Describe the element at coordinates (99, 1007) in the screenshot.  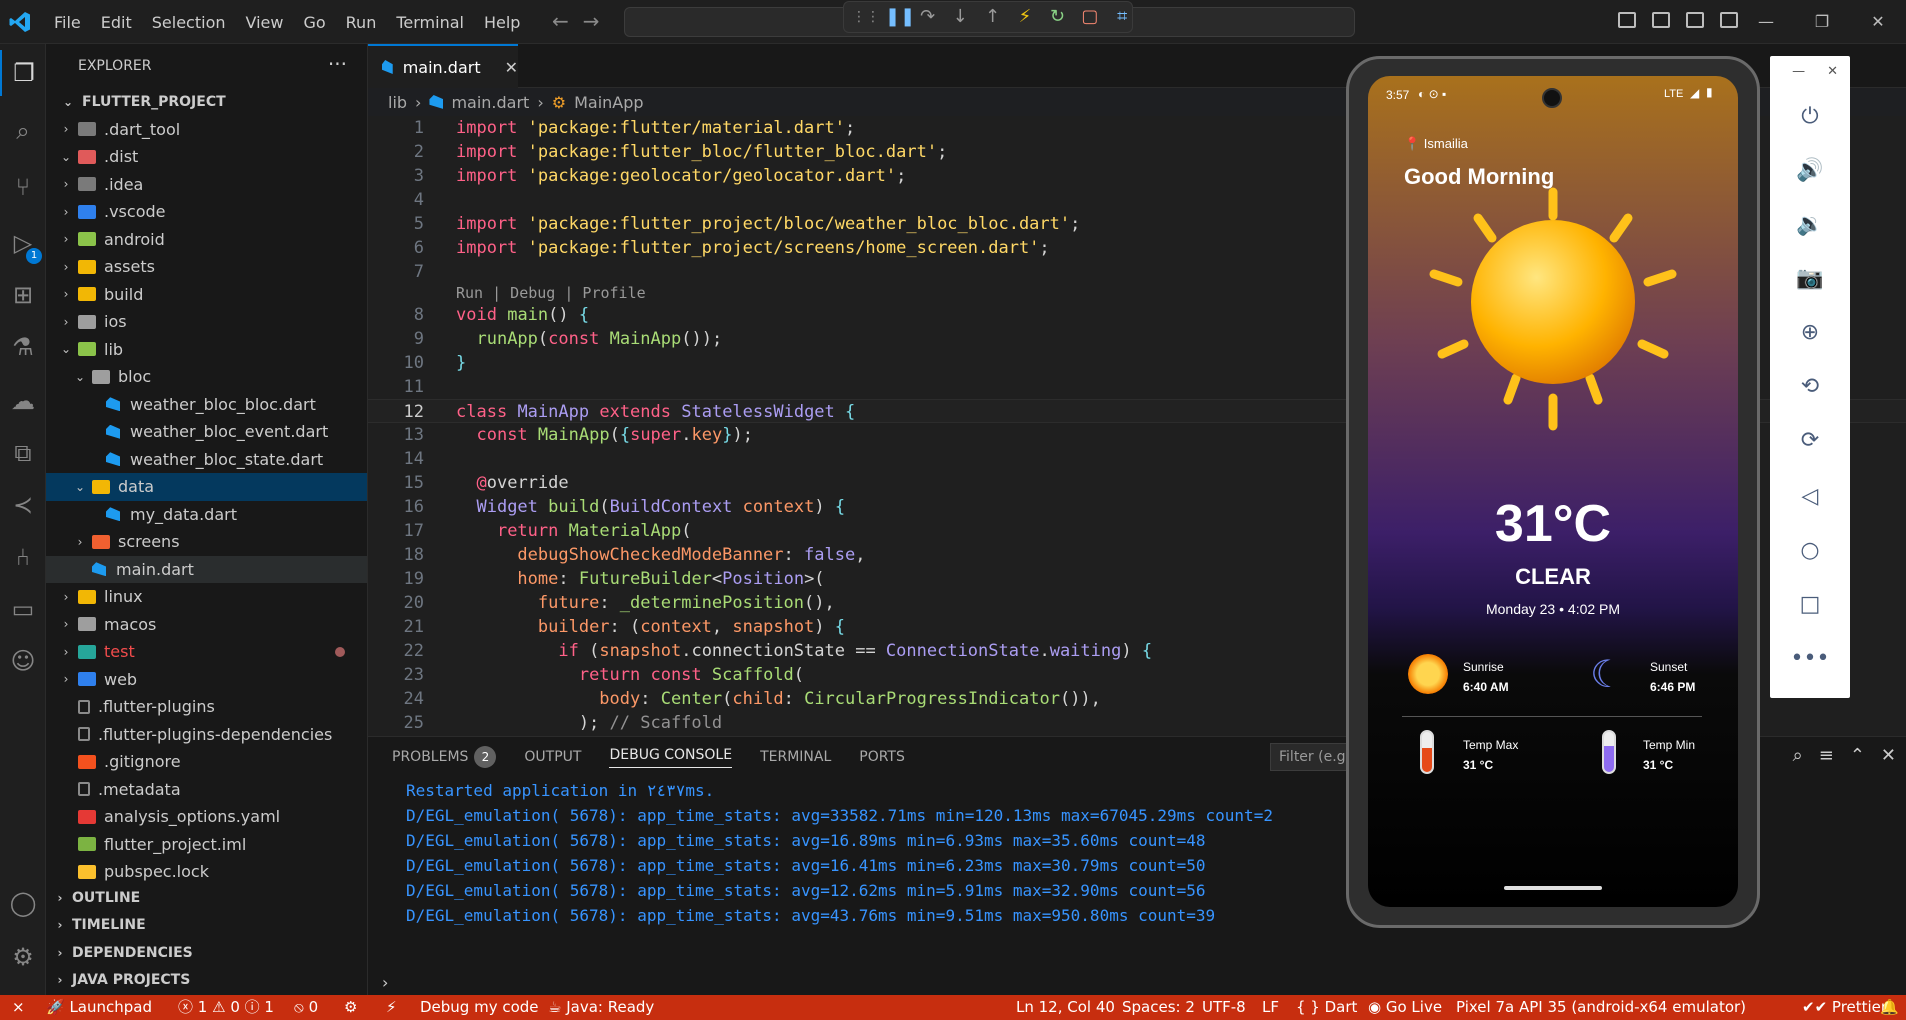
I see `launchpad-status: 🚀 Launchpad` at that location.